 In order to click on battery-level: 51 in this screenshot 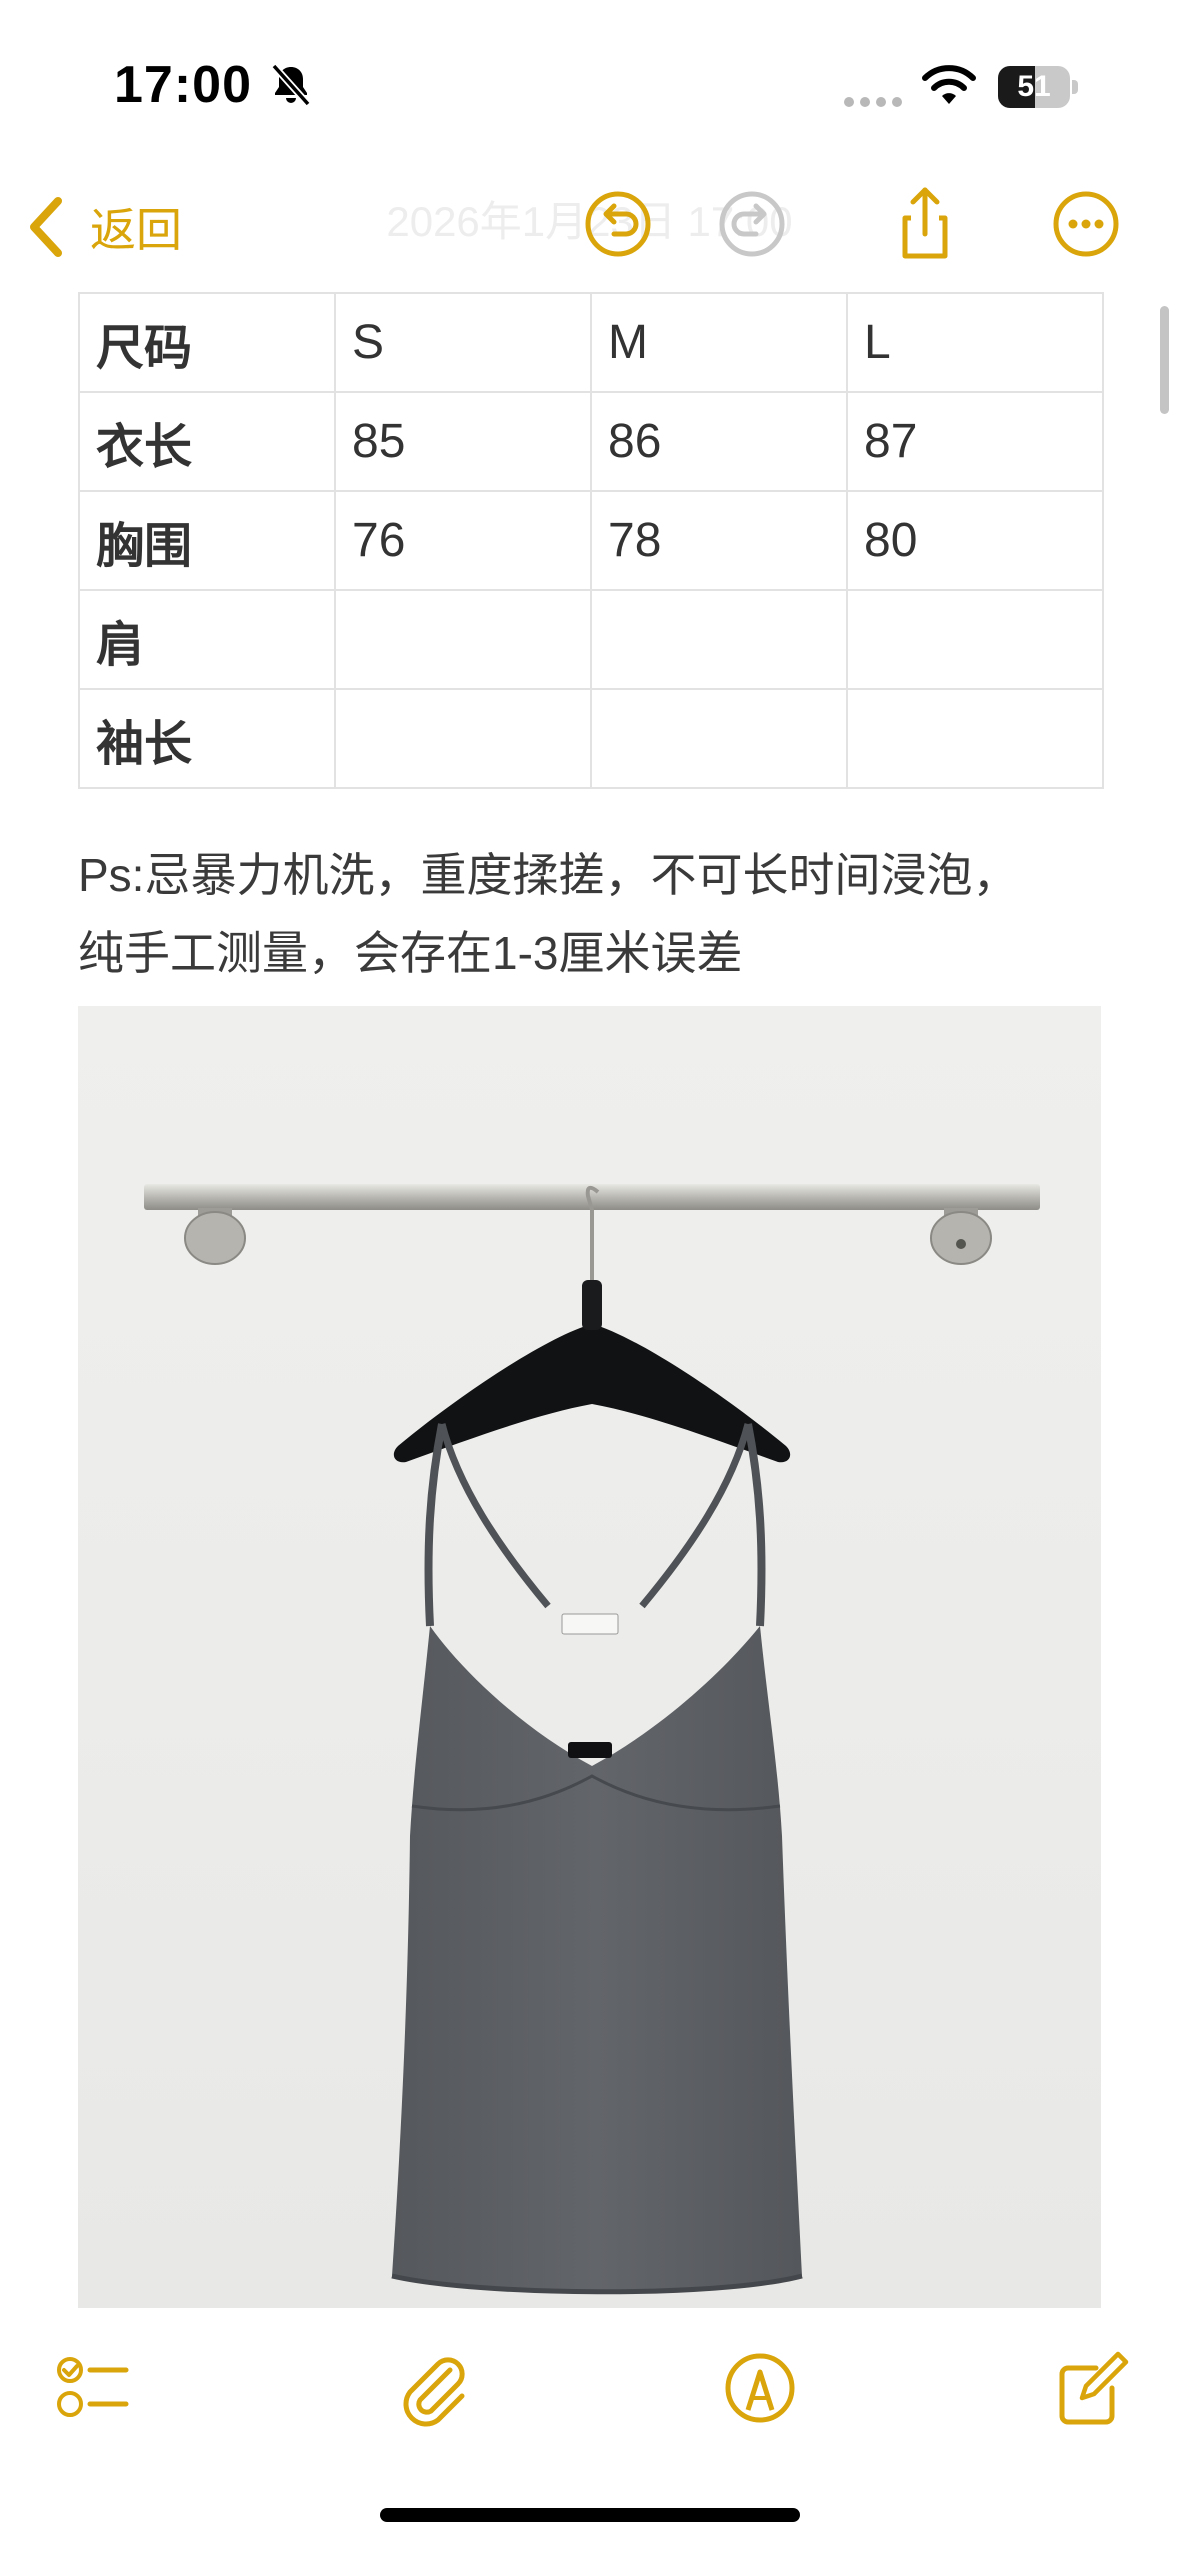, I will do `click(1034, 86)`.